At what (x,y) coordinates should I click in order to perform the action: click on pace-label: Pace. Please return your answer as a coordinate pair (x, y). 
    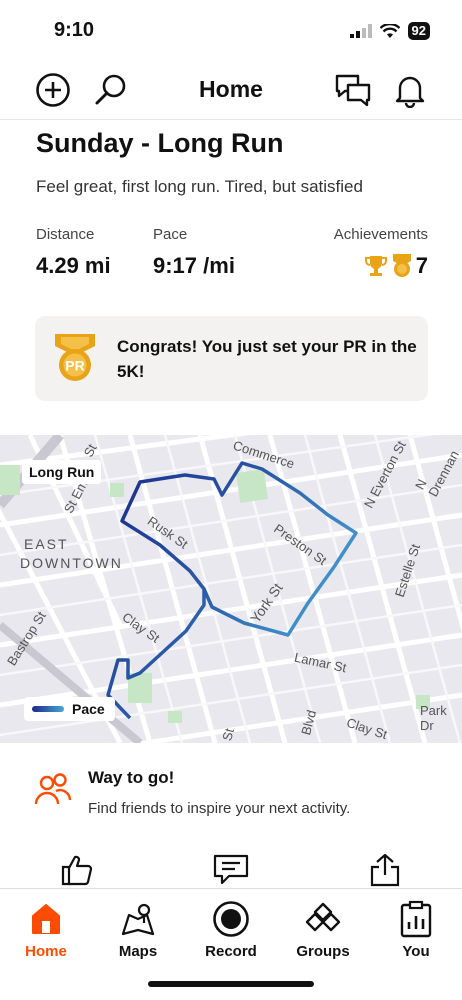
    Looking at the image, I should click on (170, 234).